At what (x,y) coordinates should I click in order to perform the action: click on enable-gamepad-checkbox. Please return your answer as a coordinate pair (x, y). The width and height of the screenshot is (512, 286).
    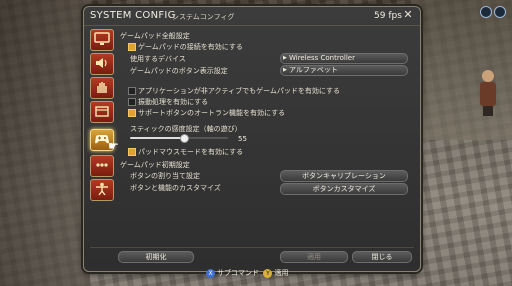
    Looking at the image, I should click on (132, 47).